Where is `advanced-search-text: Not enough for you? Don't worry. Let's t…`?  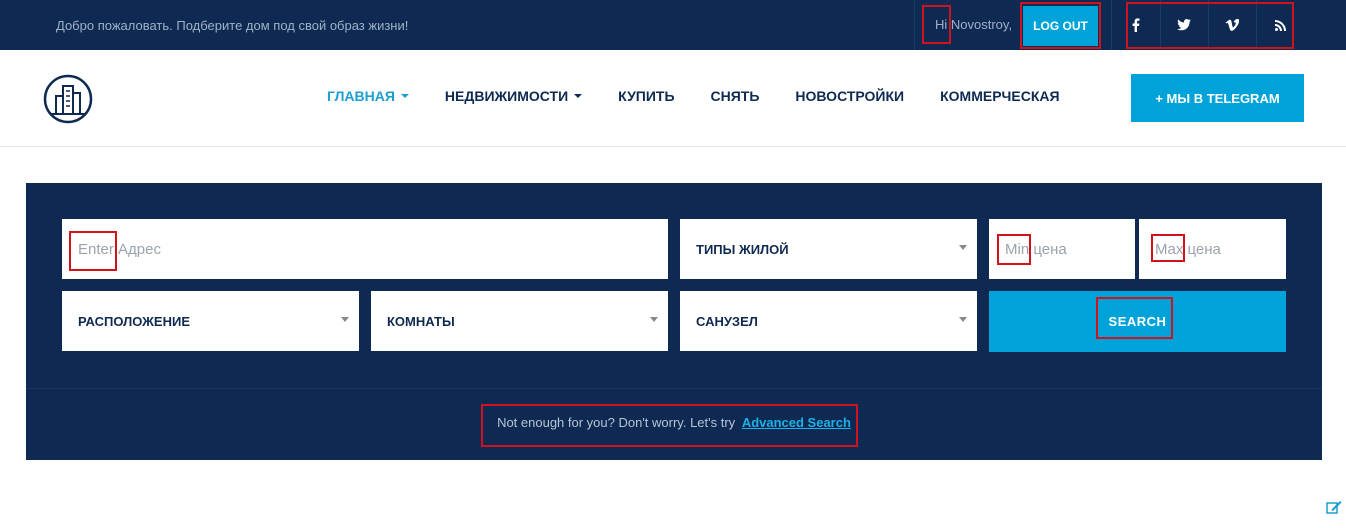 advanced-search-text: Not enough for you? Don't worry. Let's t… is located at coordinates (616, 422).